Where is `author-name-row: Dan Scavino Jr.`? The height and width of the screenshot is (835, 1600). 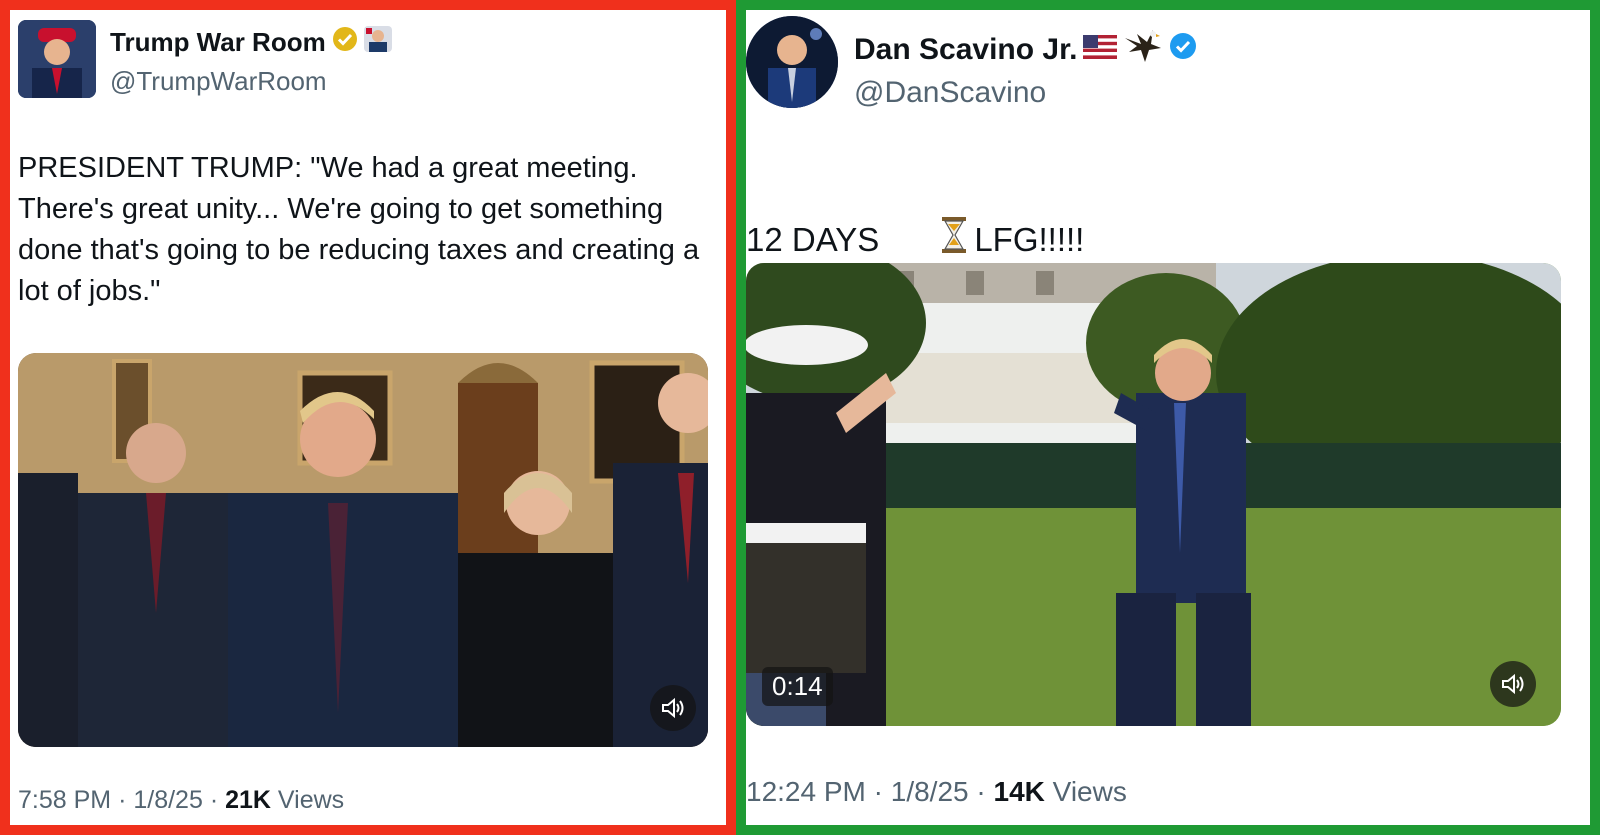 author-name-row: Dan Scavino Jr. is located at coordinates (1025, 50).